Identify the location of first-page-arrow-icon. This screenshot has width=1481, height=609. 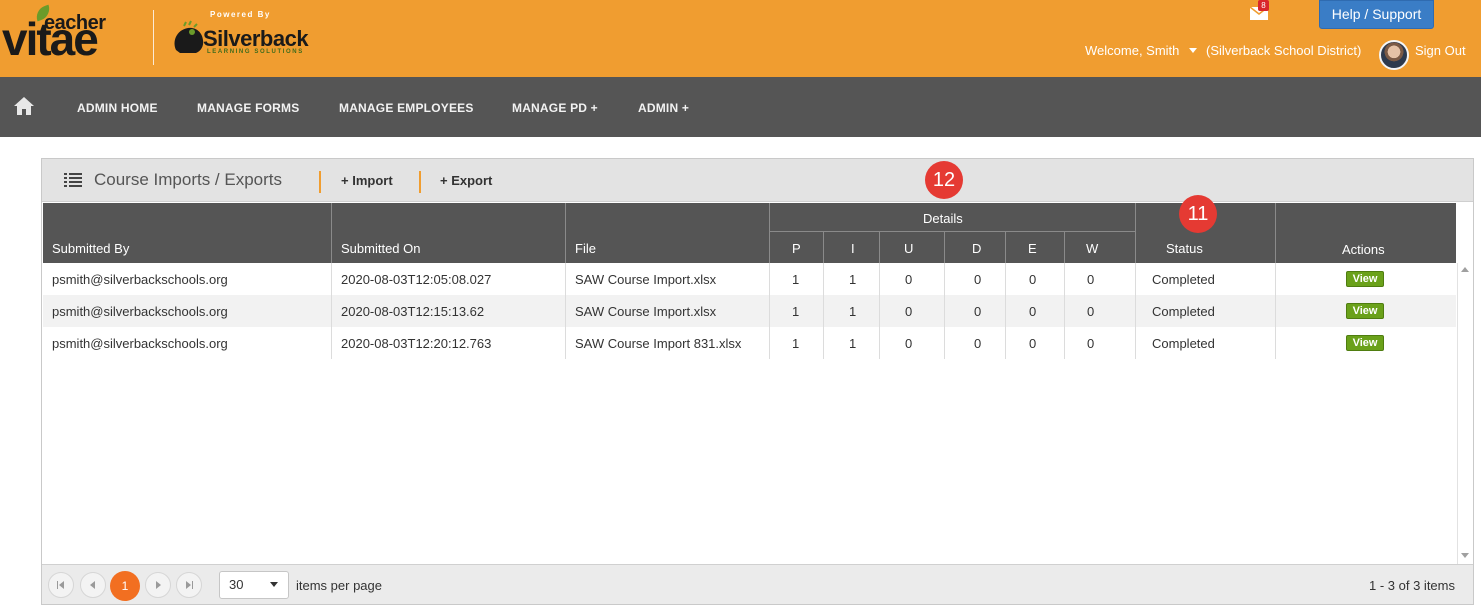
(61, 585).